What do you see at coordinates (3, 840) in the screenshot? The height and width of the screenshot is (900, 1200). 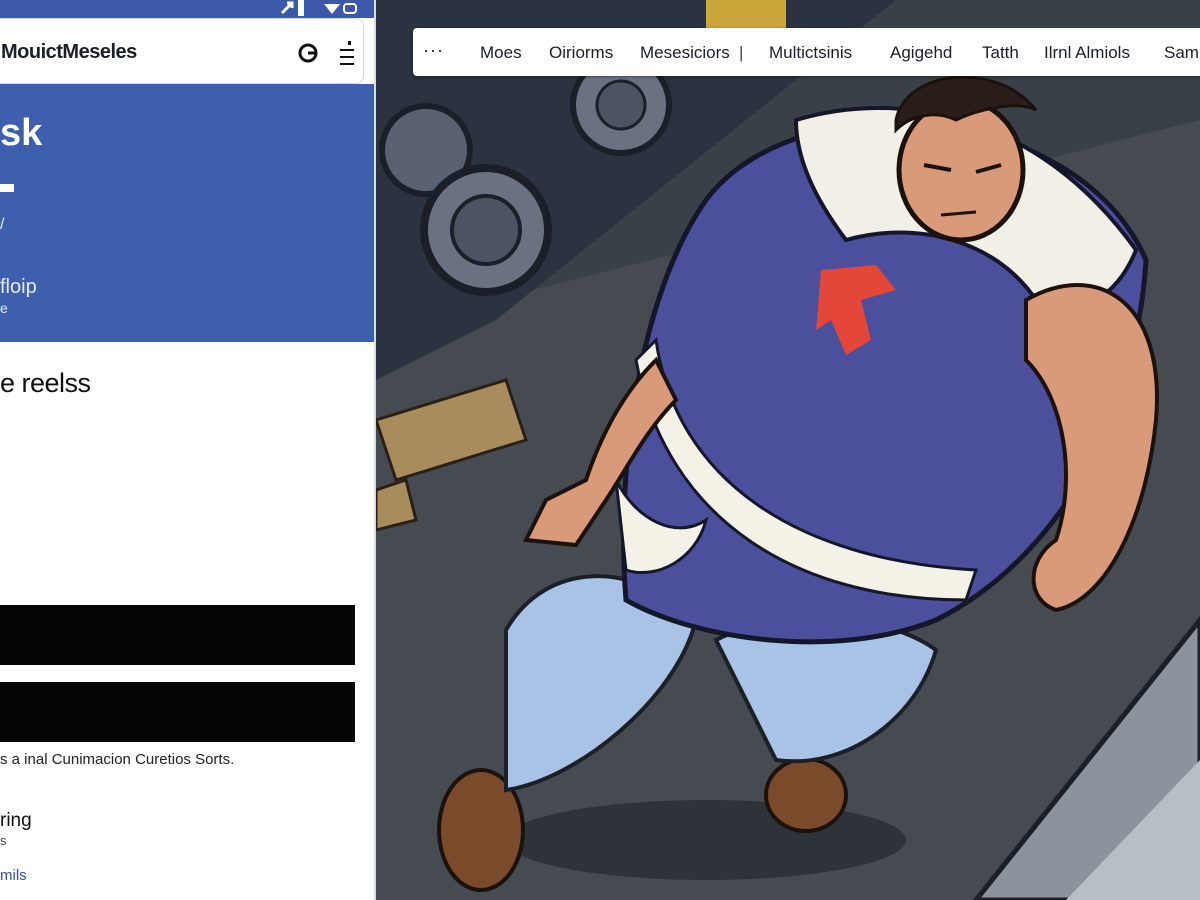 I see `item-subtitle: s` at bounding box center [3, 840].